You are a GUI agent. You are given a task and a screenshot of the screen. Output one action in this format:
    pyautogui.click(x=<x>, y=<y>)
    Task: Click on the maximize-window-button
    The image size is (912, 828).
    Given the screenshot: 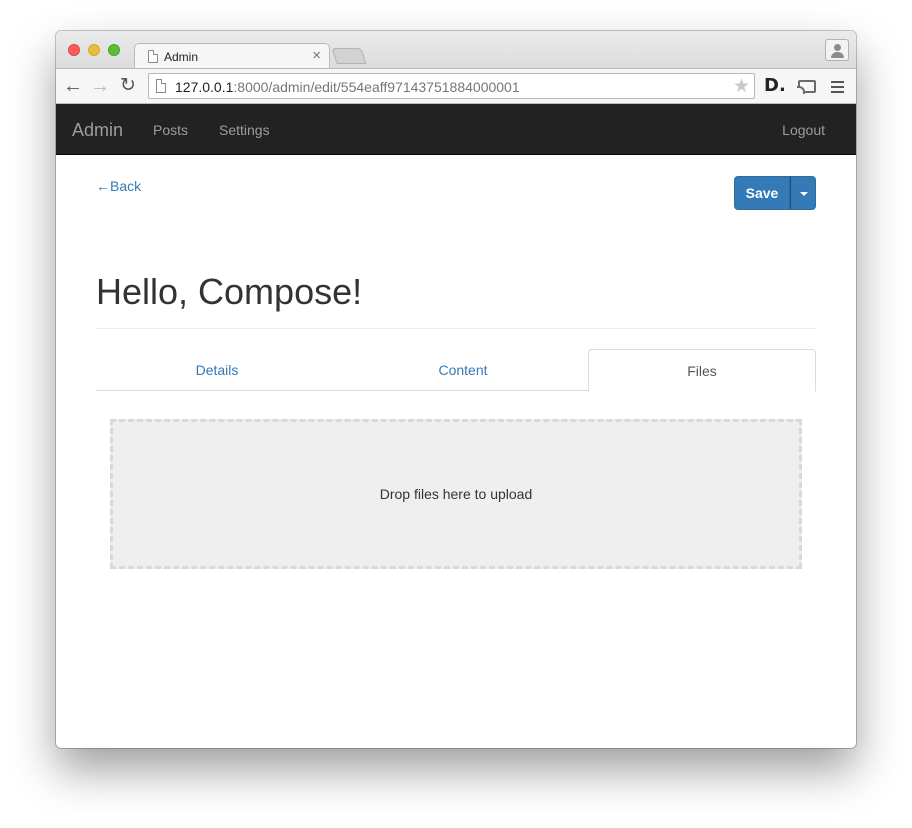 What is the action you would take?
    pyautogui.click(x=114, y=50)
    